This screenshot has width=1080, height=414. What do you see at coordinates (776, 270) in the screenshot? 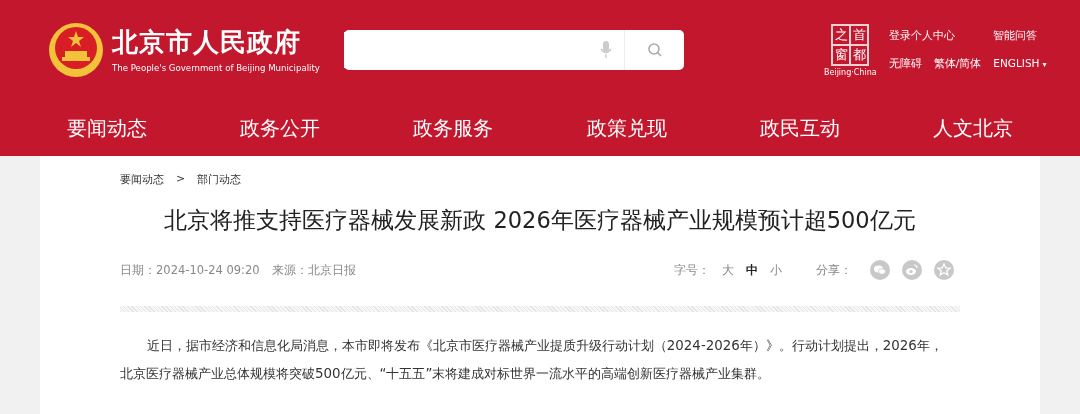
I see `font-size-option: 小` at bounding box center [776, 270].